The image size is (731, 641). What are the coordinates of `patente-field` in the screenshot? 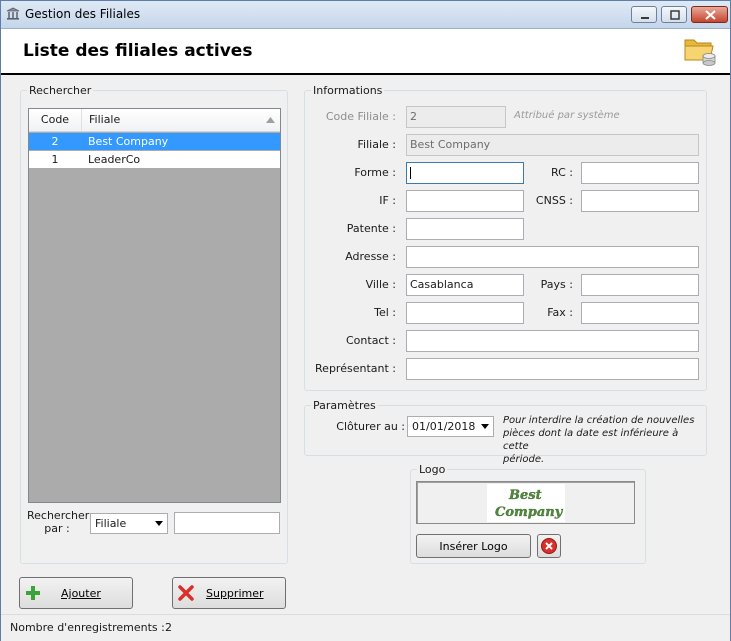 It's located at (465, 229).